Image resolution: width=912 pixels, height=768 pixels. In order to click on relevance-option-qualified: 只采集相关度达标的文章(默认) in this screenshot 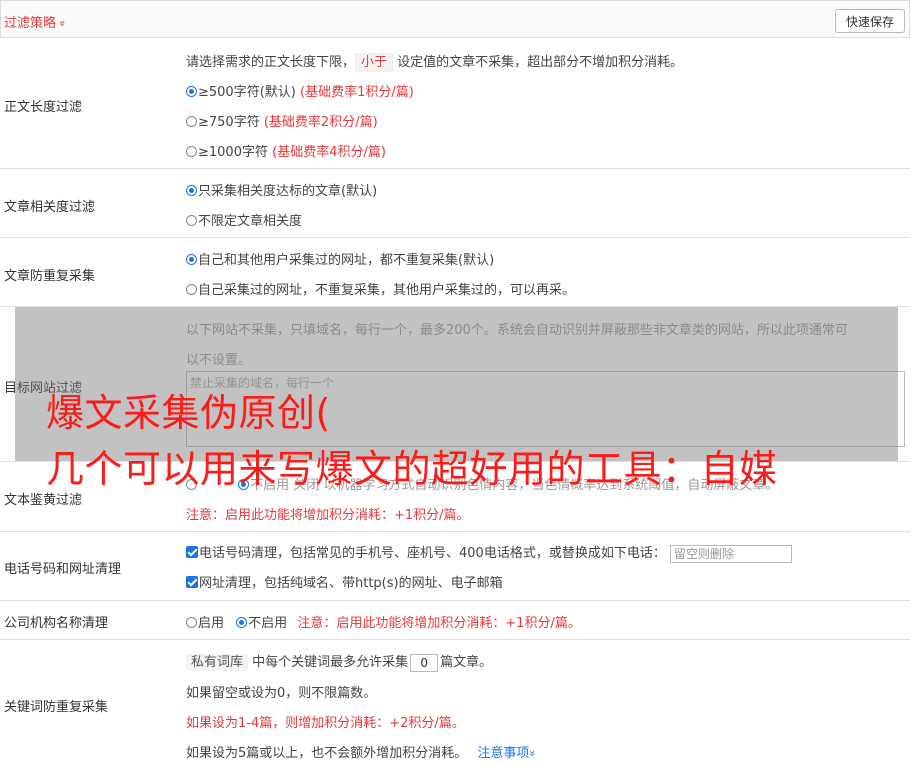, I will do `click(281, 189)`.